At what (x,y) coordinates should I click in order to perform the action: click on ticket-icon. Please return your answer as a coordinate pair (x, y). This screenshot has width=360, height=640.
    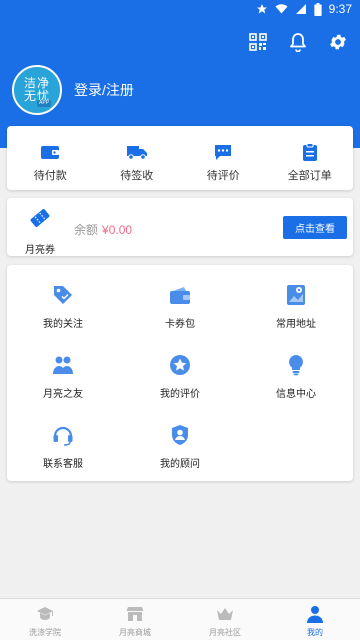
    Looking at the image, I should click on (40, 220).